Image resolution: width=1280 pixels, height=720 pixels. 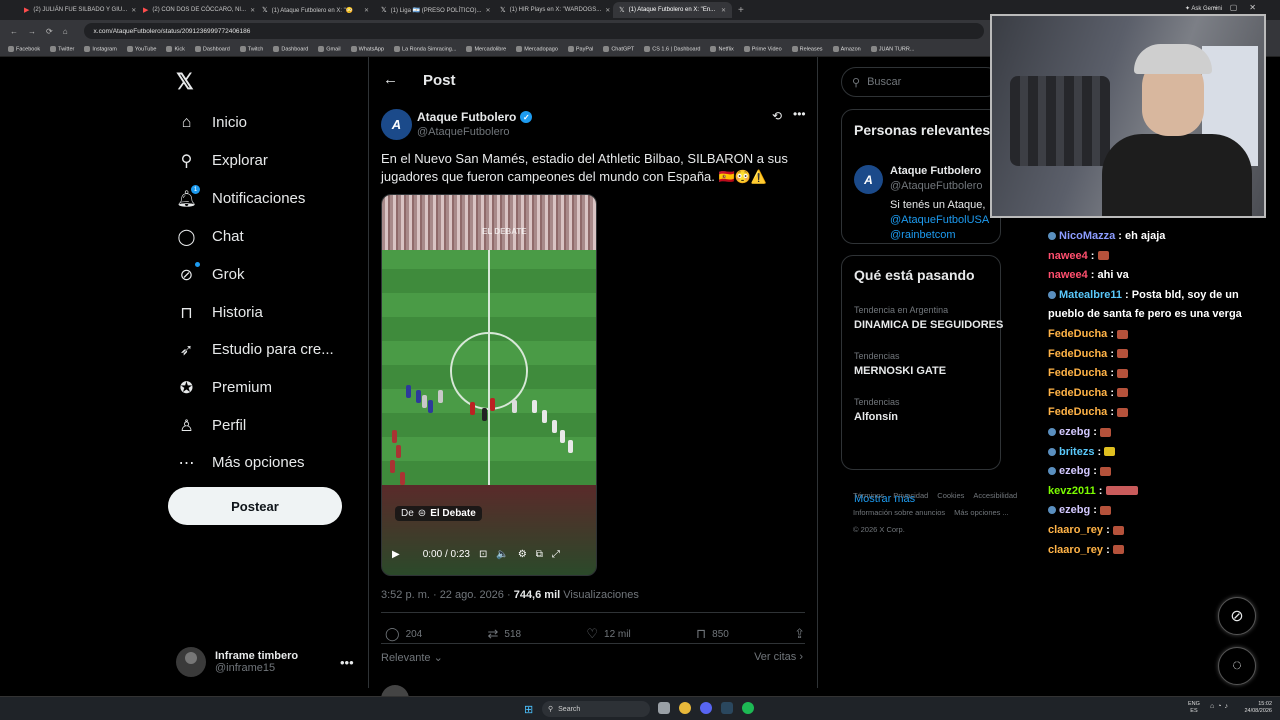 I want to click on chat-username: kevz2011, so click(x=1072, y=491).